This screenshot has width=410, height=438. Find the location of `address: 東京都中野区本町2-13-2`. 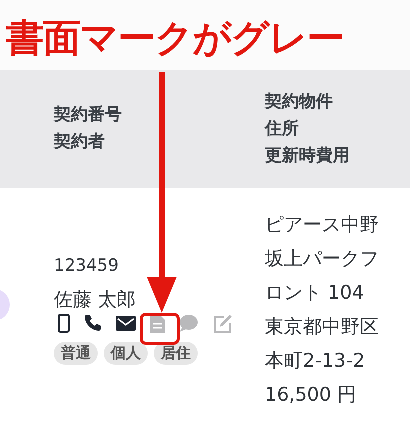

address: 東京都中野区本町2-13-2 is located at coordinates (322, 344).